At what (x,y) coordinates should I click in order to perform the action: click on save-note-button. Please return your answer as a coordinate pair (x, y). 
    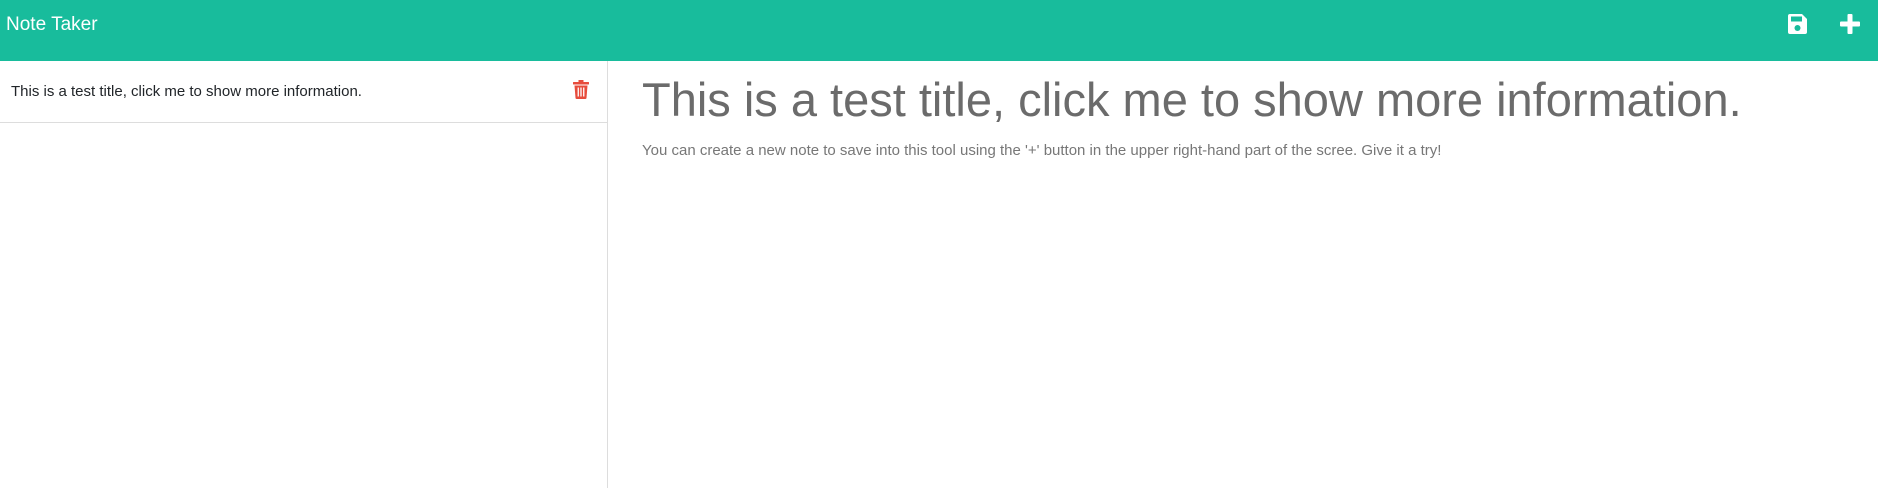
    Looking at the image, I should click on (1797, 24).